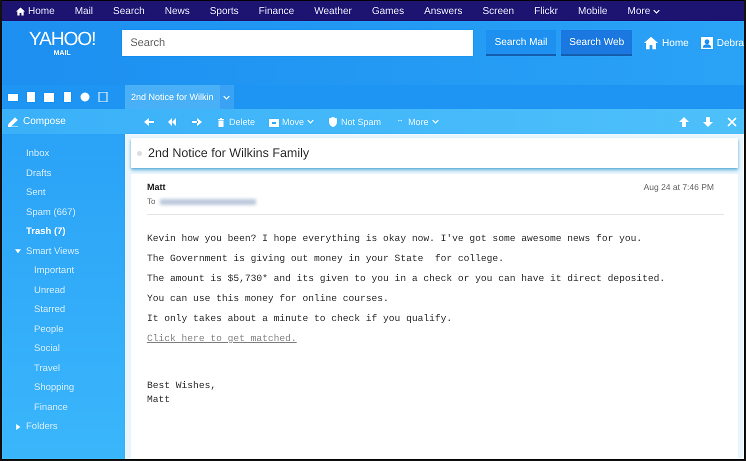  Describe the element at coordinates (708, 121) in the screenshot. I see `arrow-down-icon` at that location.